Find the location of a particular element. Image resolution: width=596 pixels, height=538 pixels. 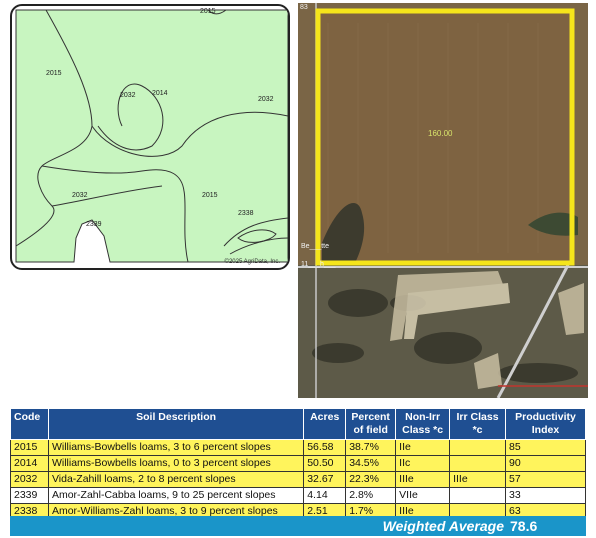

header-irr: Irr Class *c is located at coordinates (477, 424).